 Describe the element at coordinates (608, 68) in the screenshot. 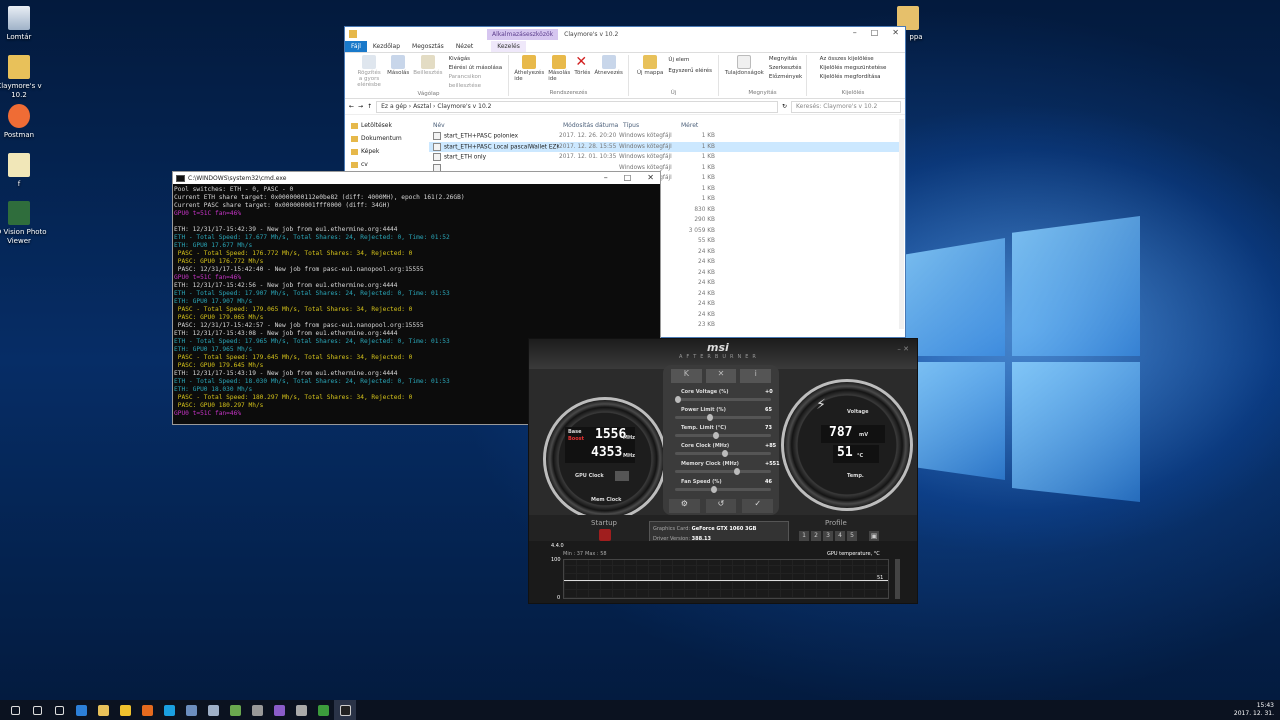

I see `rename-button: Átnevezés` at that location.